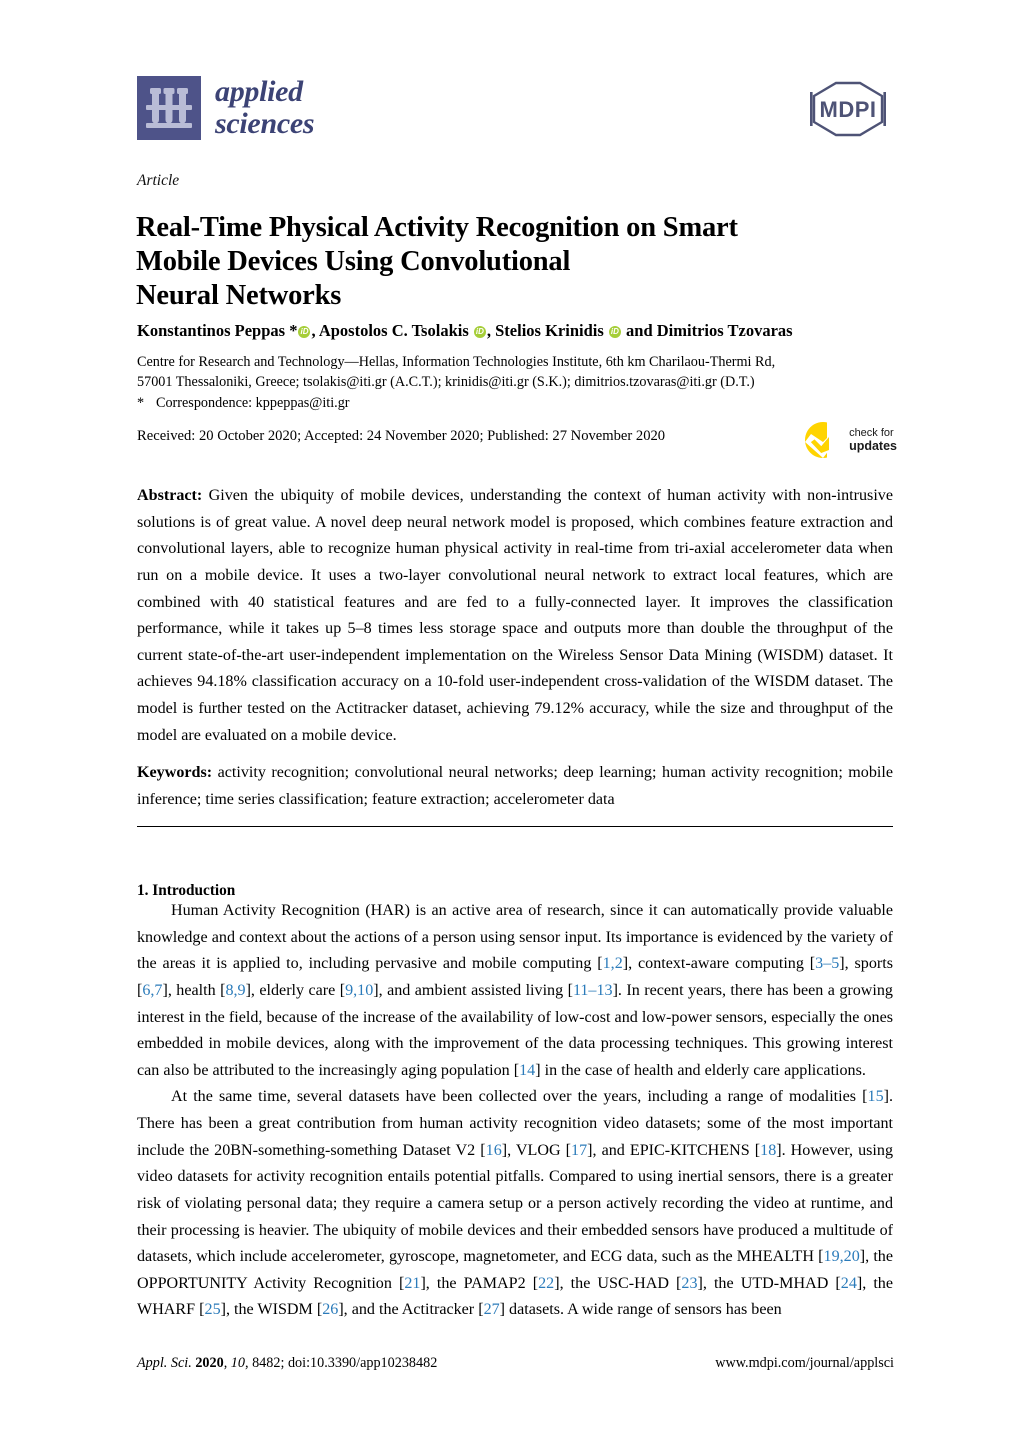 Image resolution: width=1020 pixels, height=1442 pixels. What do you see at coordinates (842, 1256) in the screenshot?
I see `citation-link: 19,20` at bounding box center [842, 1256].